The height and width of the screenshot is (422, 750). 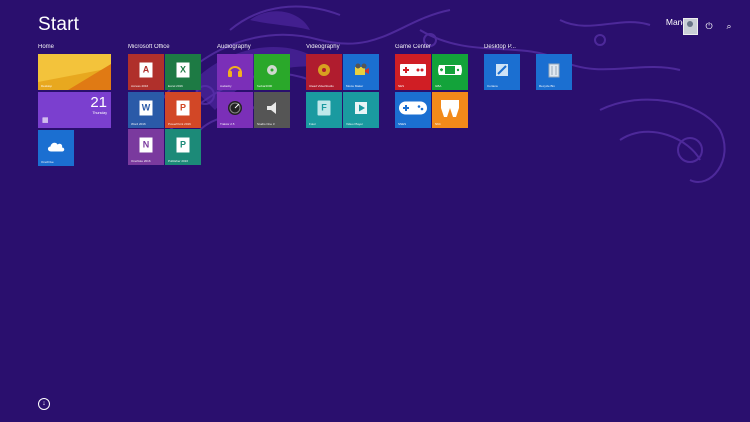 What do you see at coordinates (138, 124) in the screenshot?
I see `tile-label: Word 2016` at bounding box center [138, 124].